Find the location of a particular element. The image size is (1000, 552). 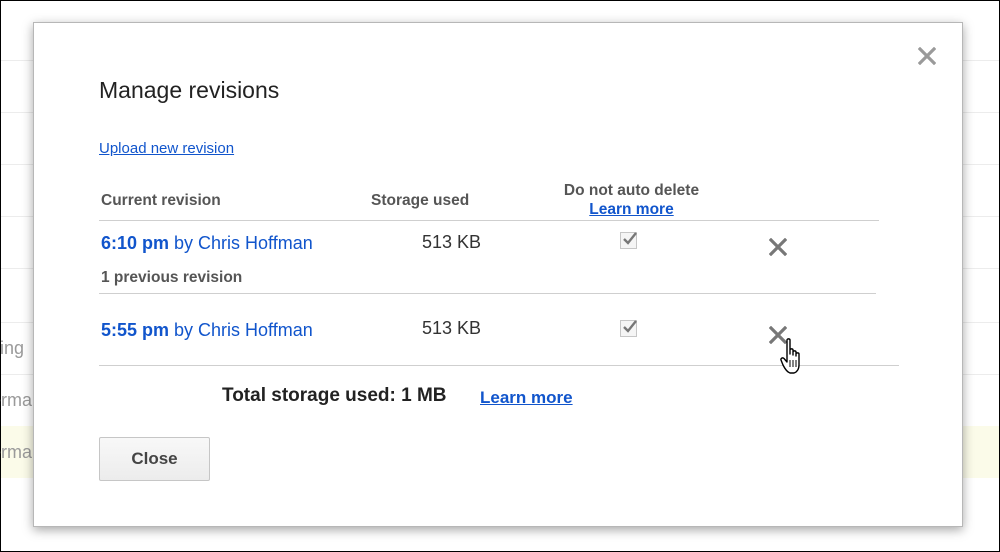

previous-revision-count: 1 previous revision is located at coordinates (171, 278).